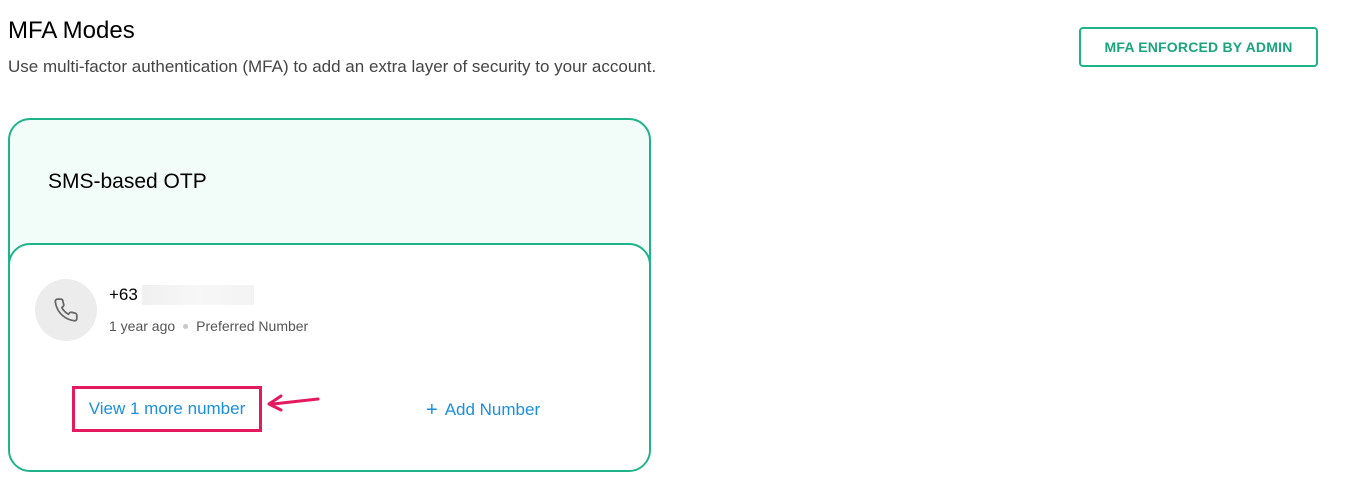 This screenshot has height=500, width=1346. Describe the element at coordinates (71, 30) in the screenshot. I see `page-title: MFA Modes` at that location.